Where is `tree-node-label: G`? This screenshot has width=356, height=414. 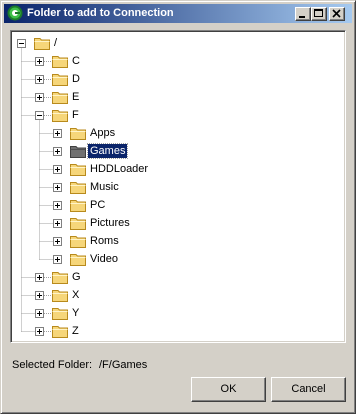 tree-node-label: G is located at coordinates (76, 277).